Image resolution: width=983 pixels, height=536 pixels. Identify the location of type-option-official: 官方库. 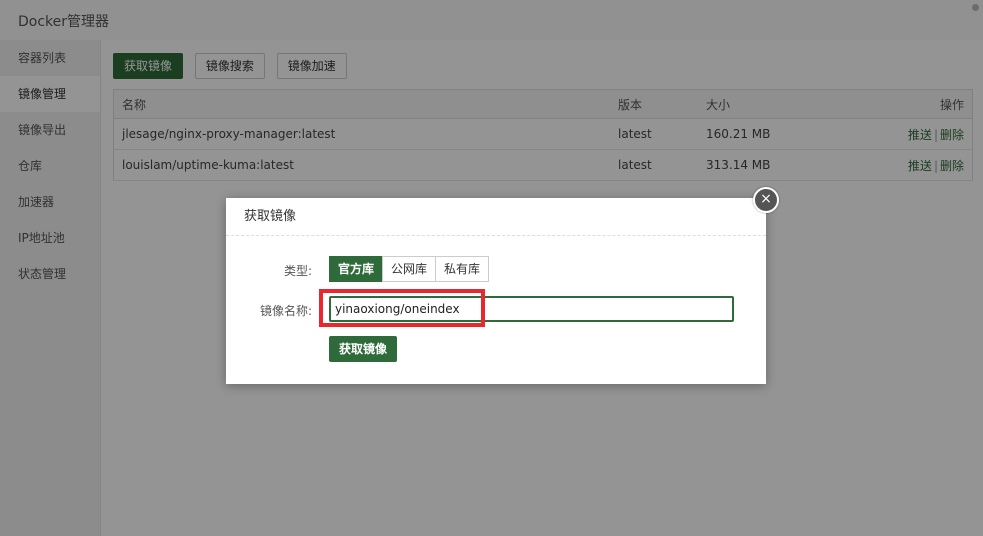
(356, 269).